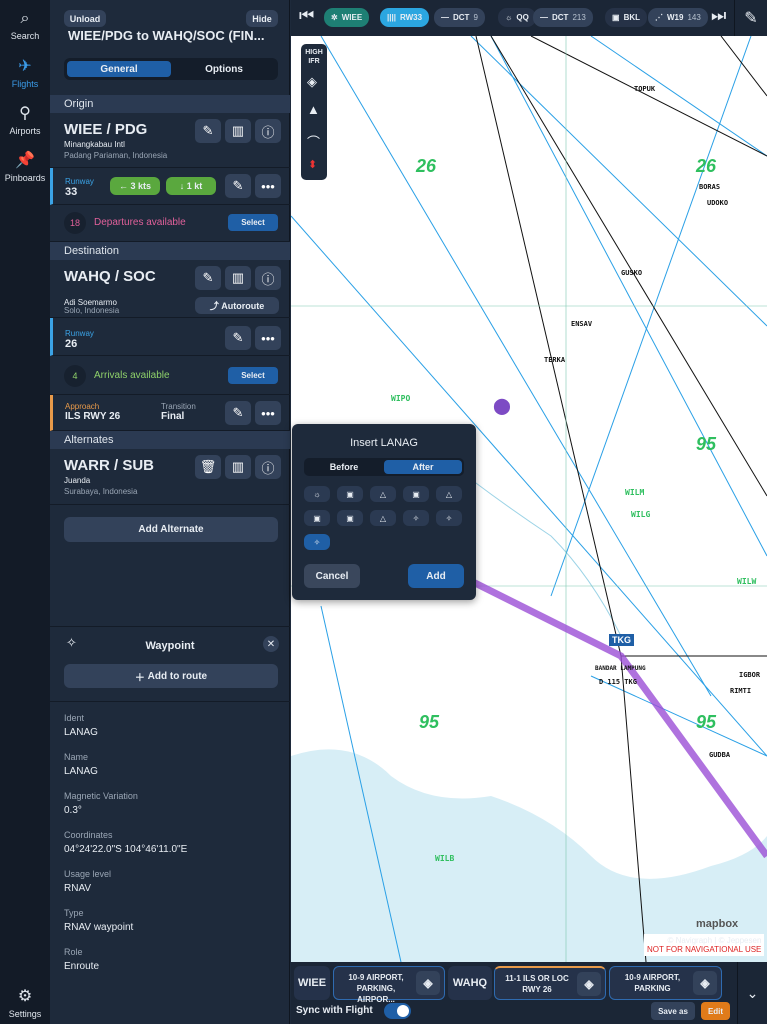  I want to click on airport-label: WILM, so click(634, 492).